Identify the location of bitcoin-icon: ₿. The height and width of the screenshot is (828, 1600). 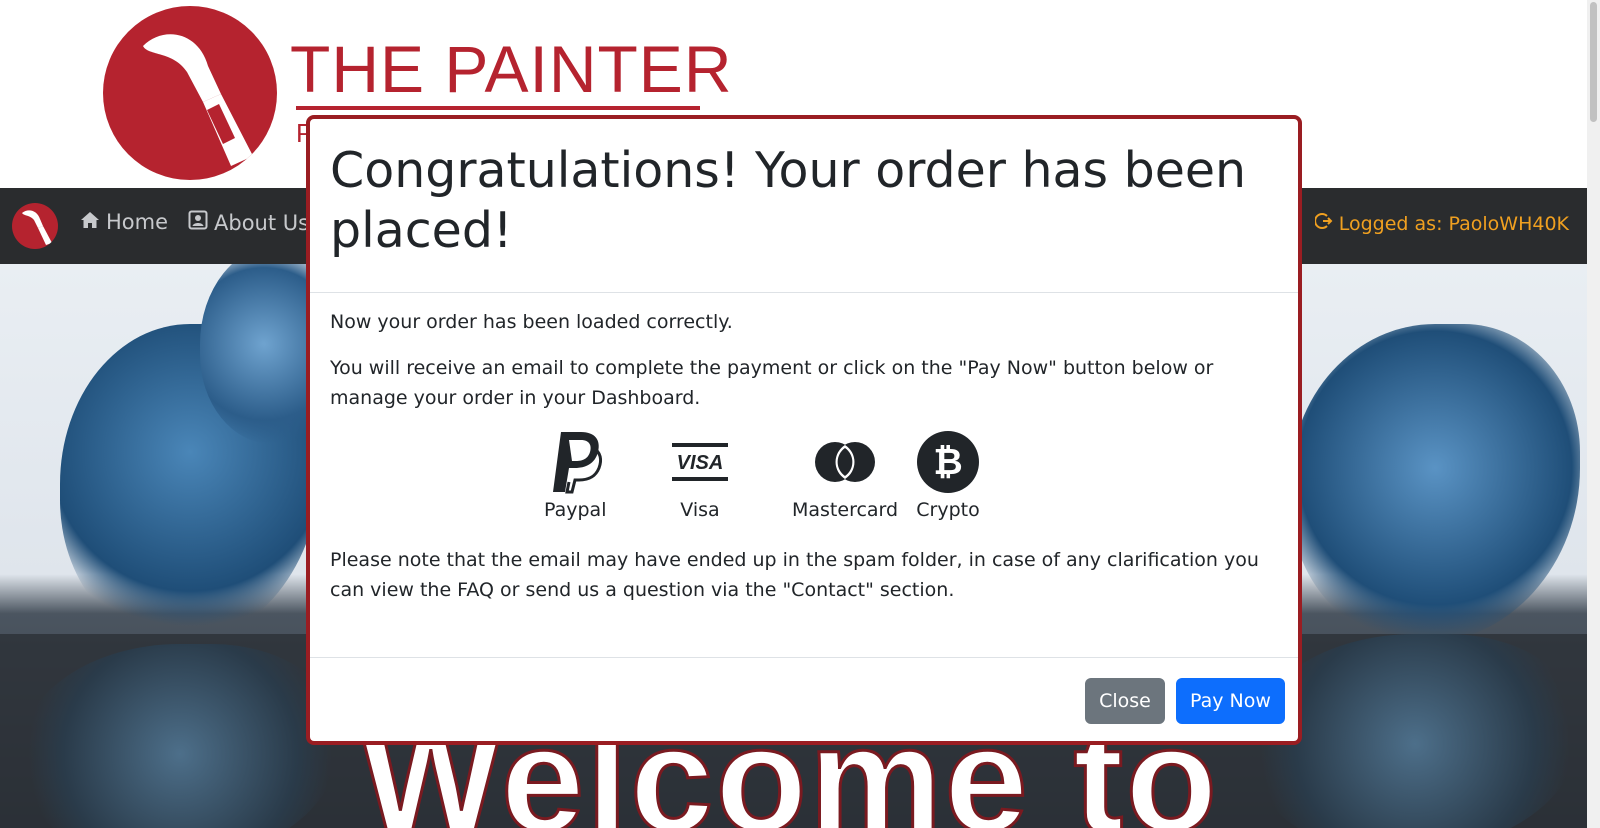
(948, 462).